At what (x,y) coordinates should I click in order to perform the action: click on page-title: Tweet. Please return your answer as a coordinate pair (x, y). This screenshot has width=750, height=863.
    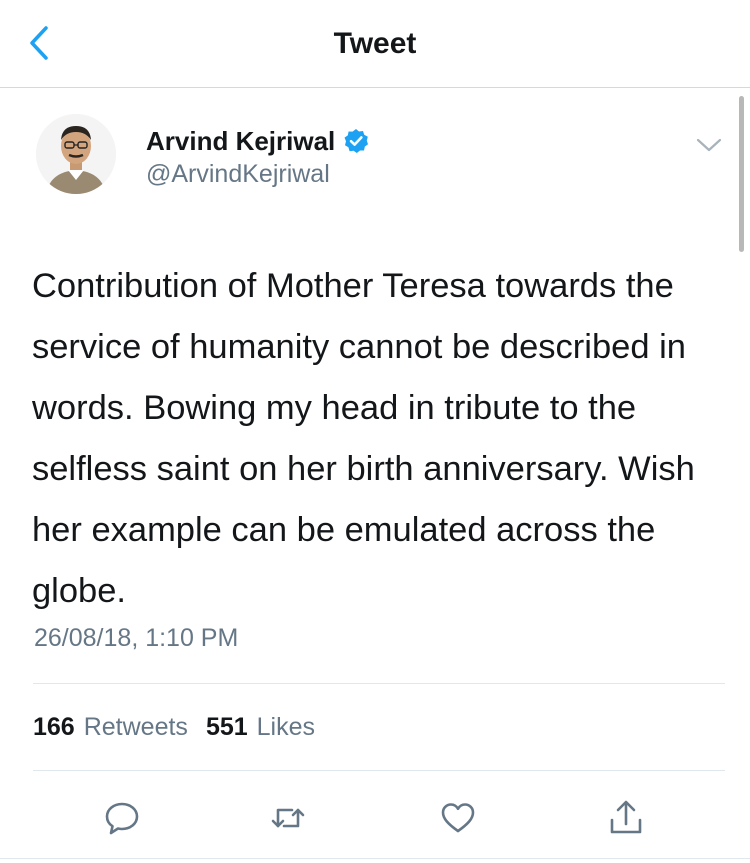
    Looking at the image, I should click on (375, 43).